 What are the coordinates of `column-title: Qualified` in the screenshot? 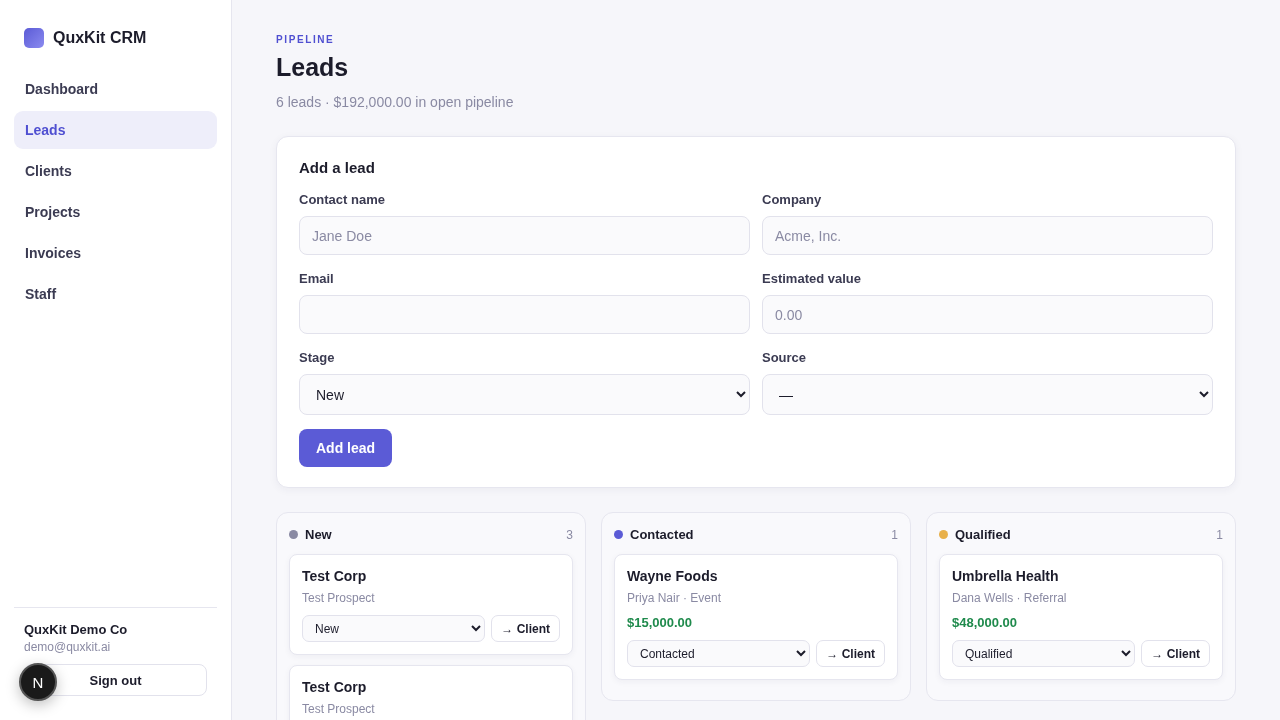 It's located at (983, 534).